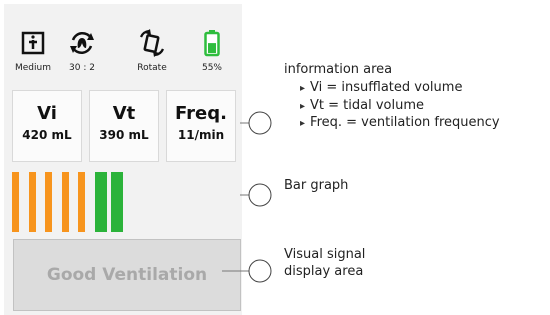  What do you see at coordinates (247, 197) in the screenshot?
I see `annotation-leaders` at bounding box center [247, 197].